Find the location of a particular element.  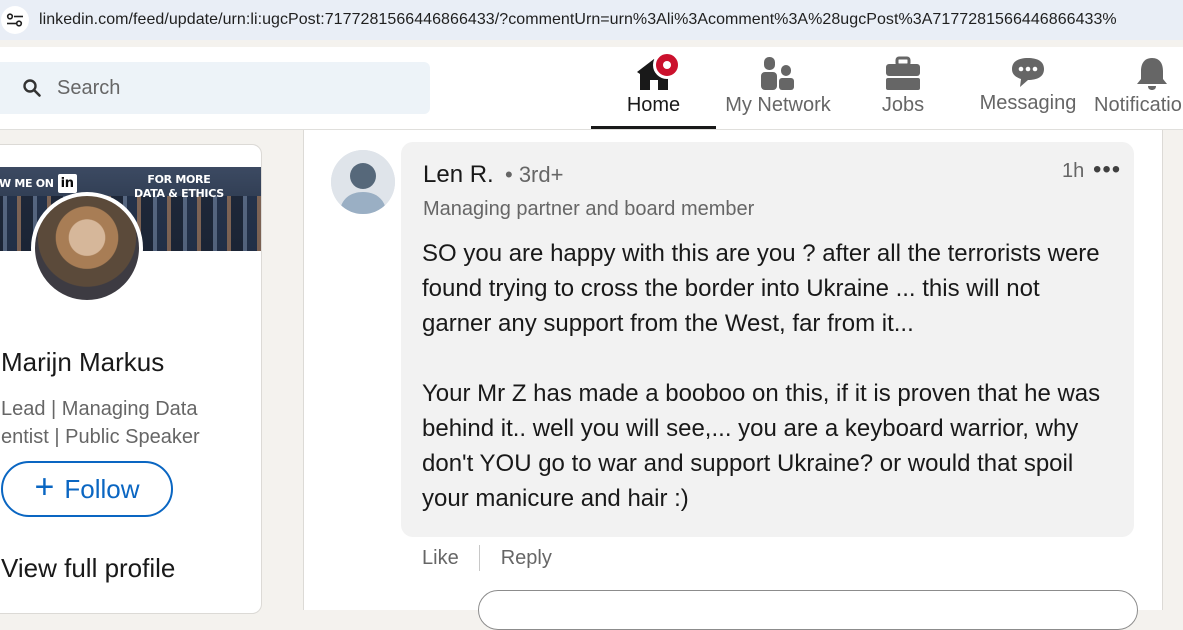

follow-button: + Follow is located at coordinates (87, 489).